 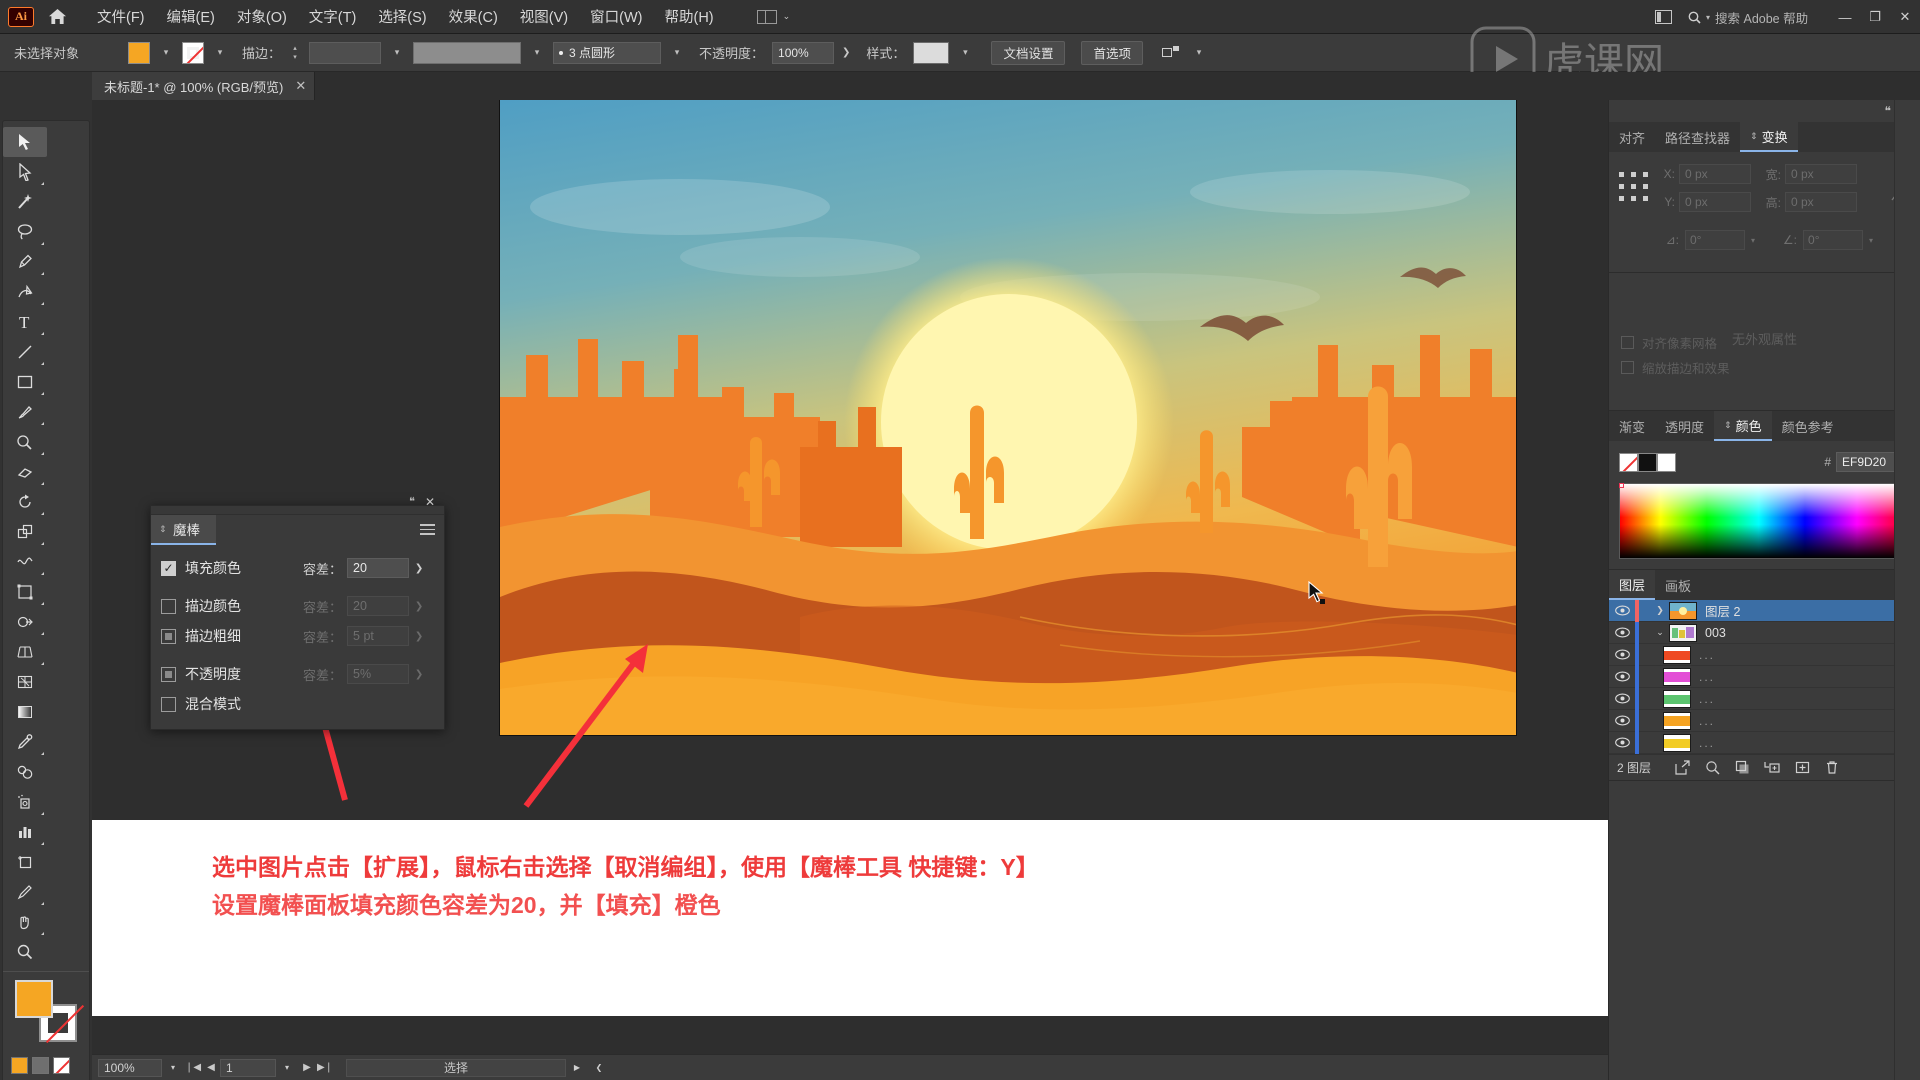 I want to click on artboard-tool, so click(x=25, y=862).